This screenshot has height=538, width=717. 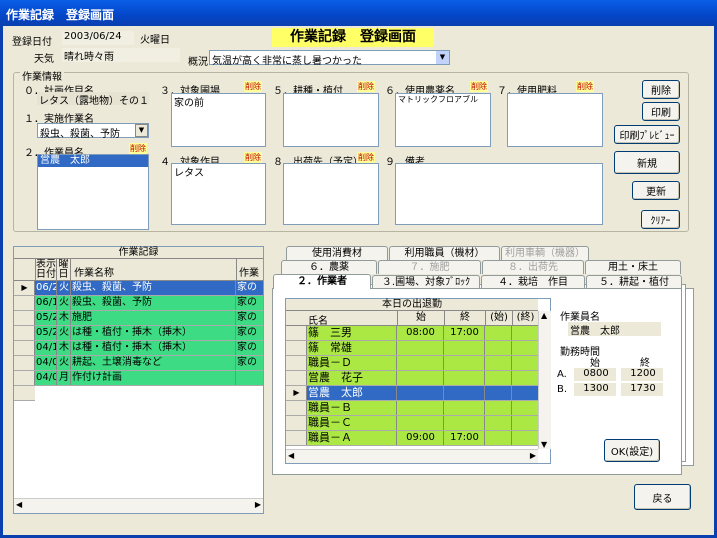 What do you see at coordinates (93, 161) in the screenshot?
I see `list-item: 営農 太郎` at bounding box center [93, 161].